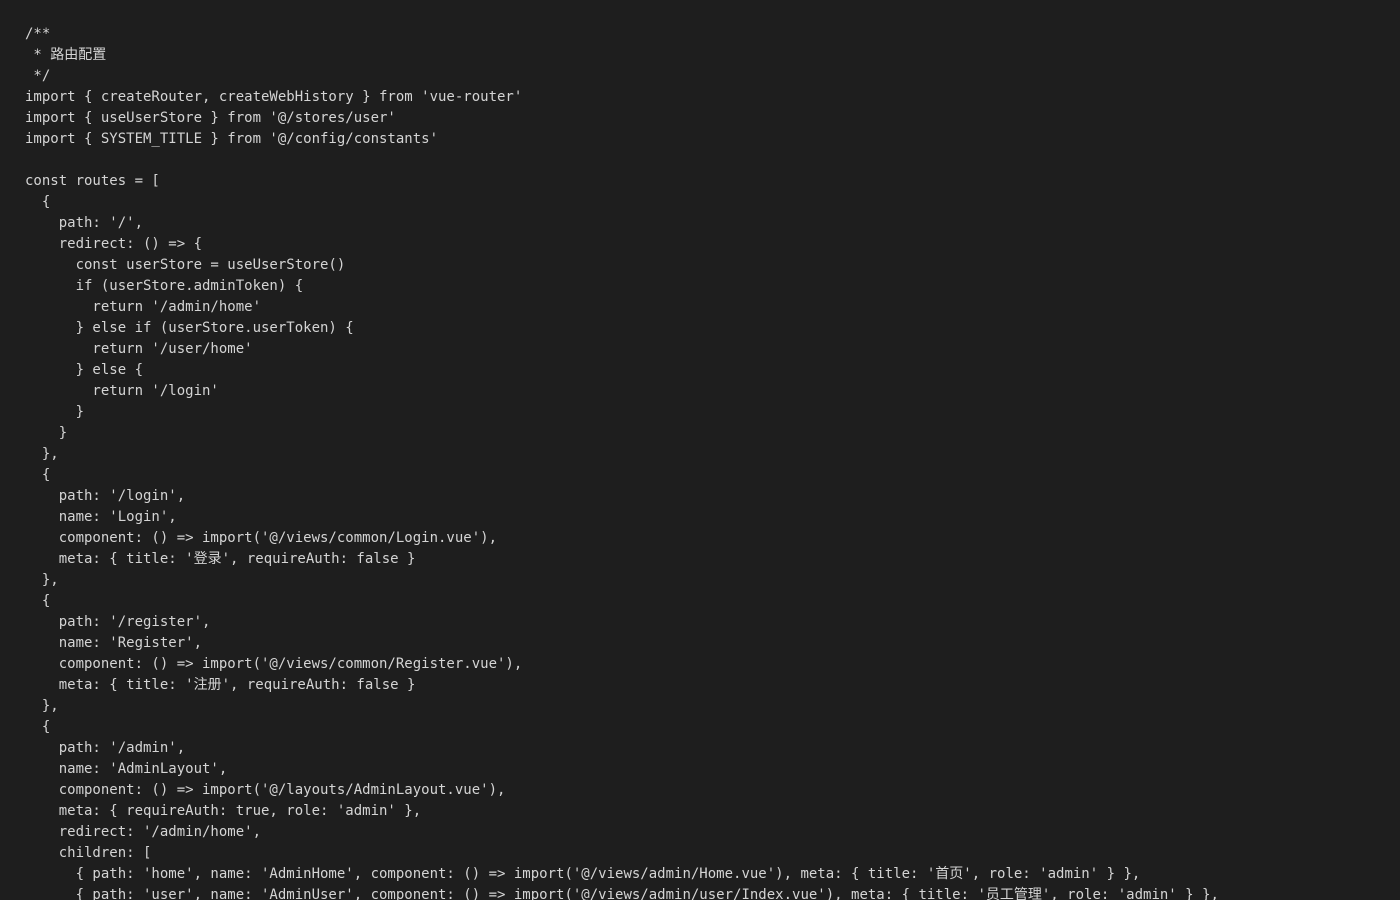 This screenshot has width=1400, height=900. I want to click on code-line: return '/admin/home', so click(143, 307).